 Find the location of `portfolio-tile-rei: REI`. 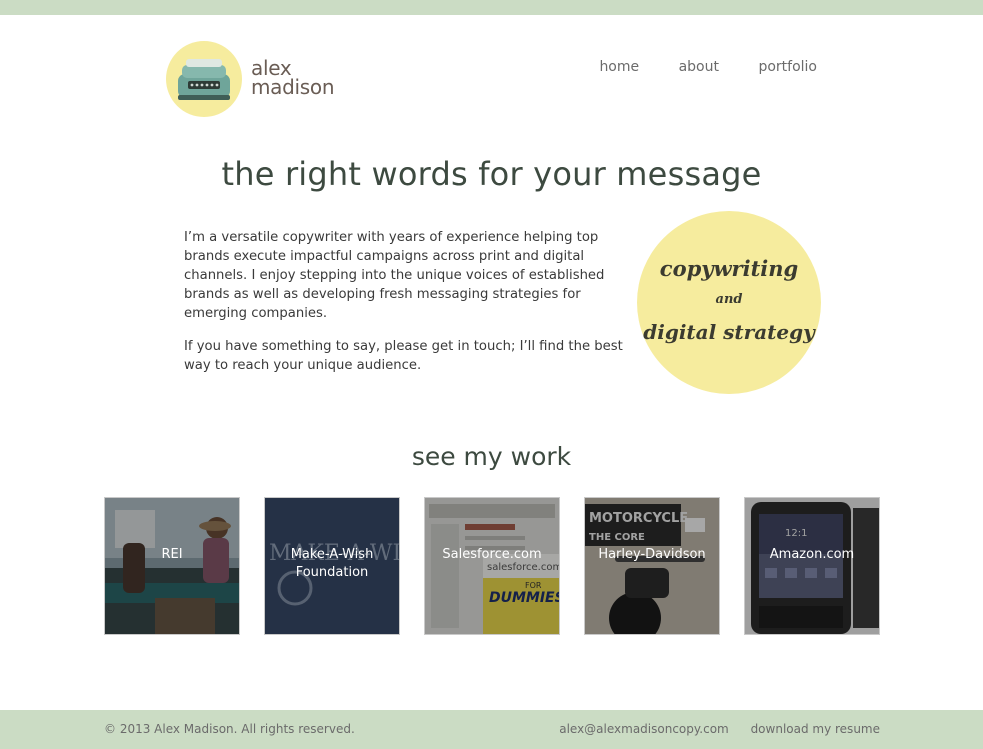

portfolio-tile-rei: REI is located at coordinates (172, 566).